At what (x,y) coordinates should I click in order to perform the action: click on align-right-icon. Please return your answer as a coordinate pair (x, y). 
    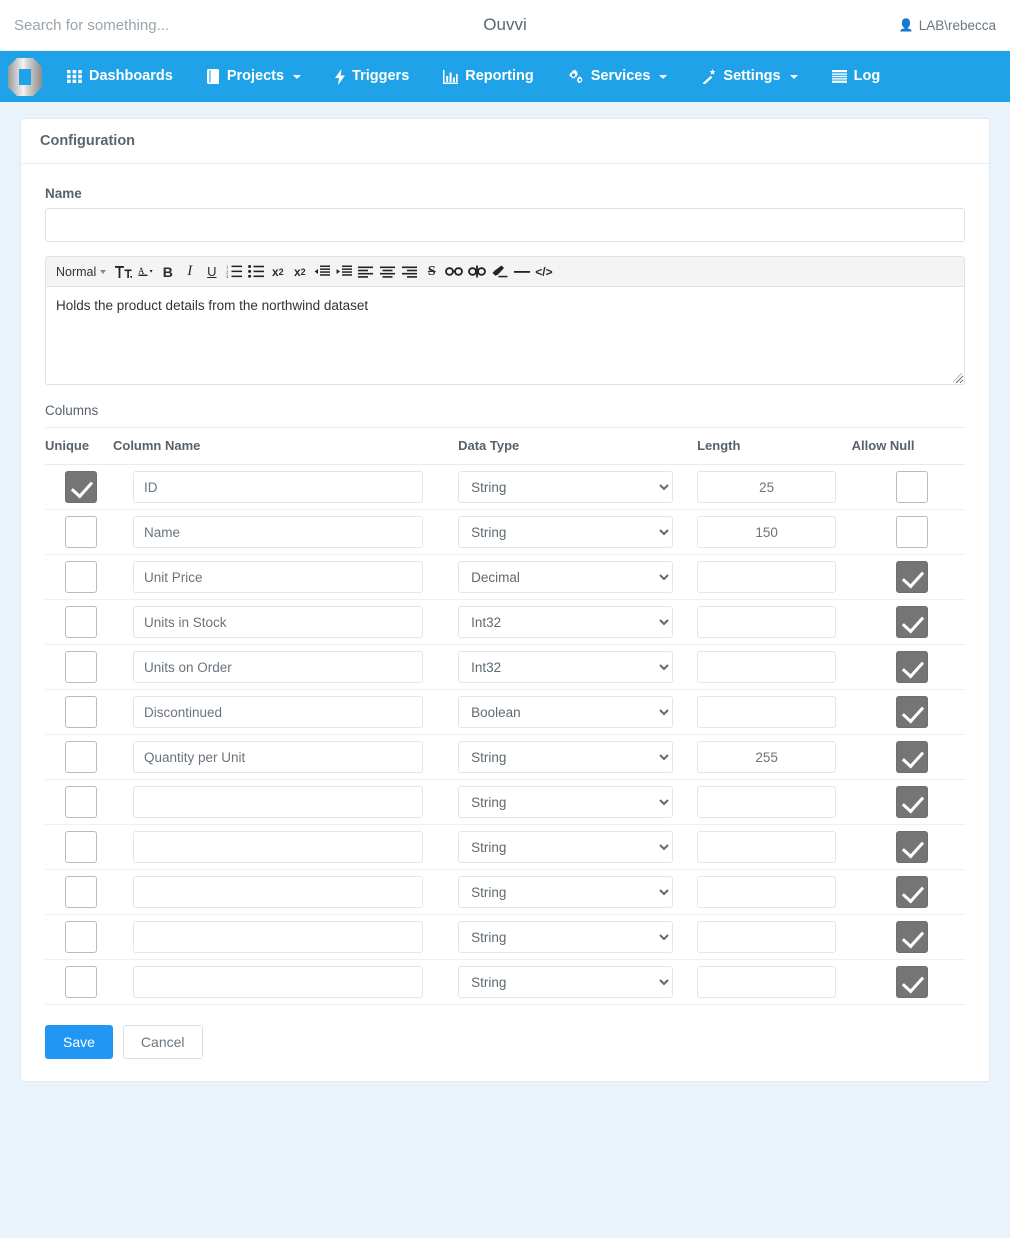
    Looking at the image, I should click on (409, 272).